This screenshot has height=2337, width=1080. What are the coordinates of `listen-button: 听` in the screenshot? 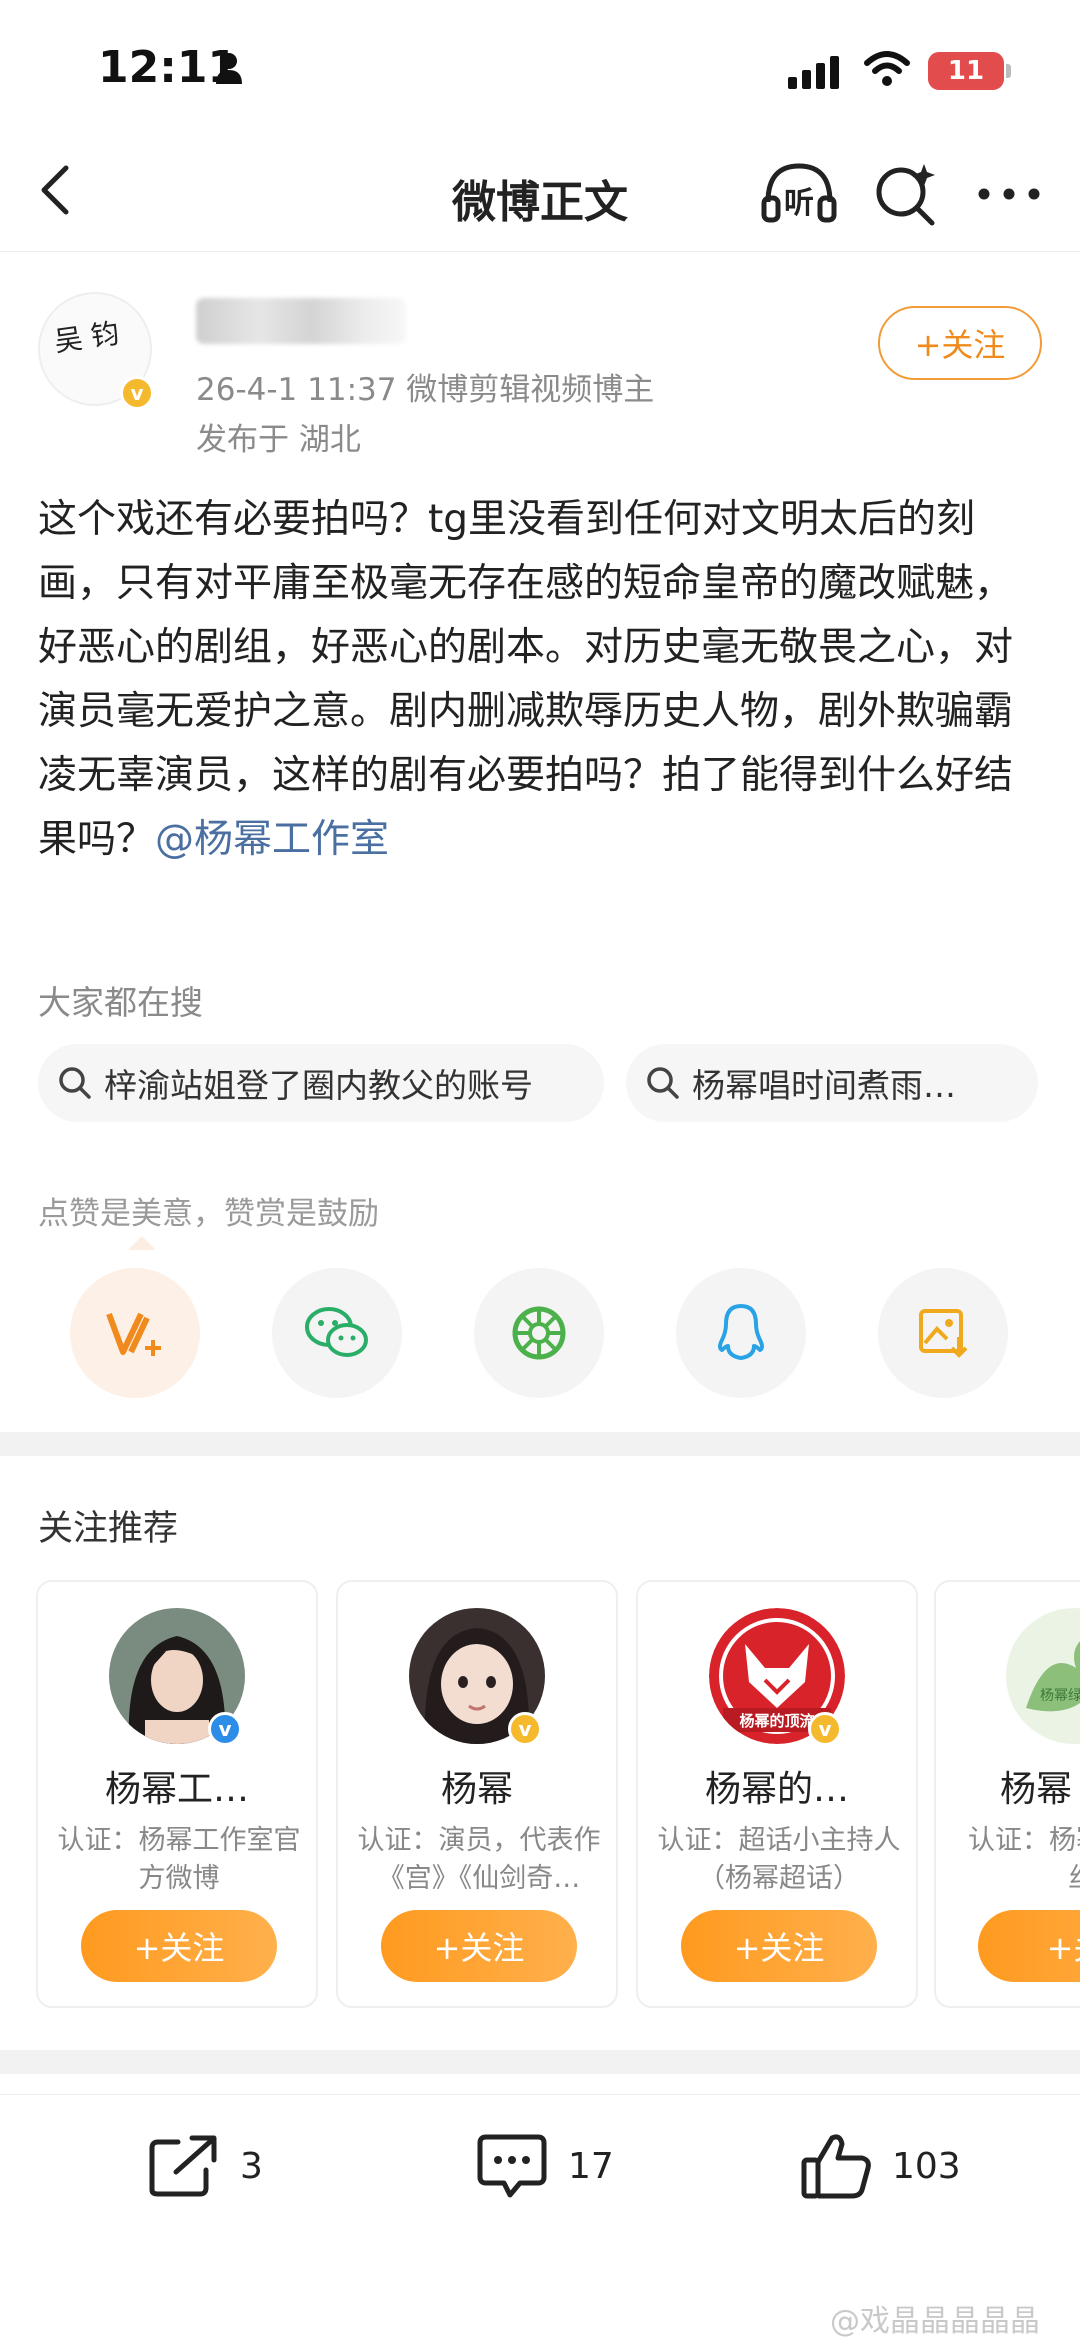 It's located at (799, 193).